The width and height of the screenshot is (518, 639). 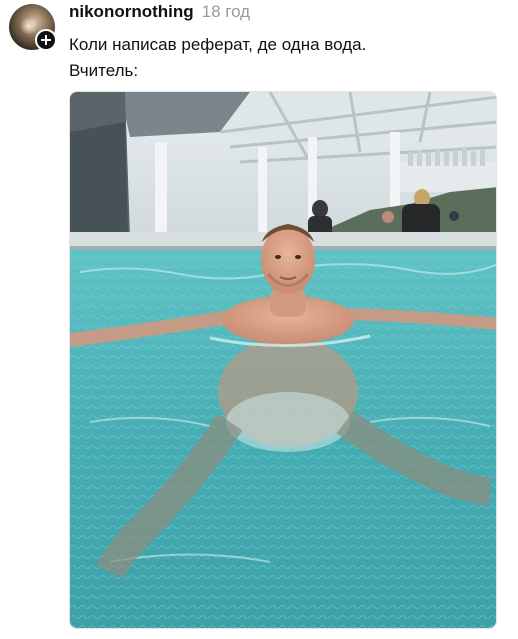 I want to click on avatar-highlight, so click(x=29, y=26).